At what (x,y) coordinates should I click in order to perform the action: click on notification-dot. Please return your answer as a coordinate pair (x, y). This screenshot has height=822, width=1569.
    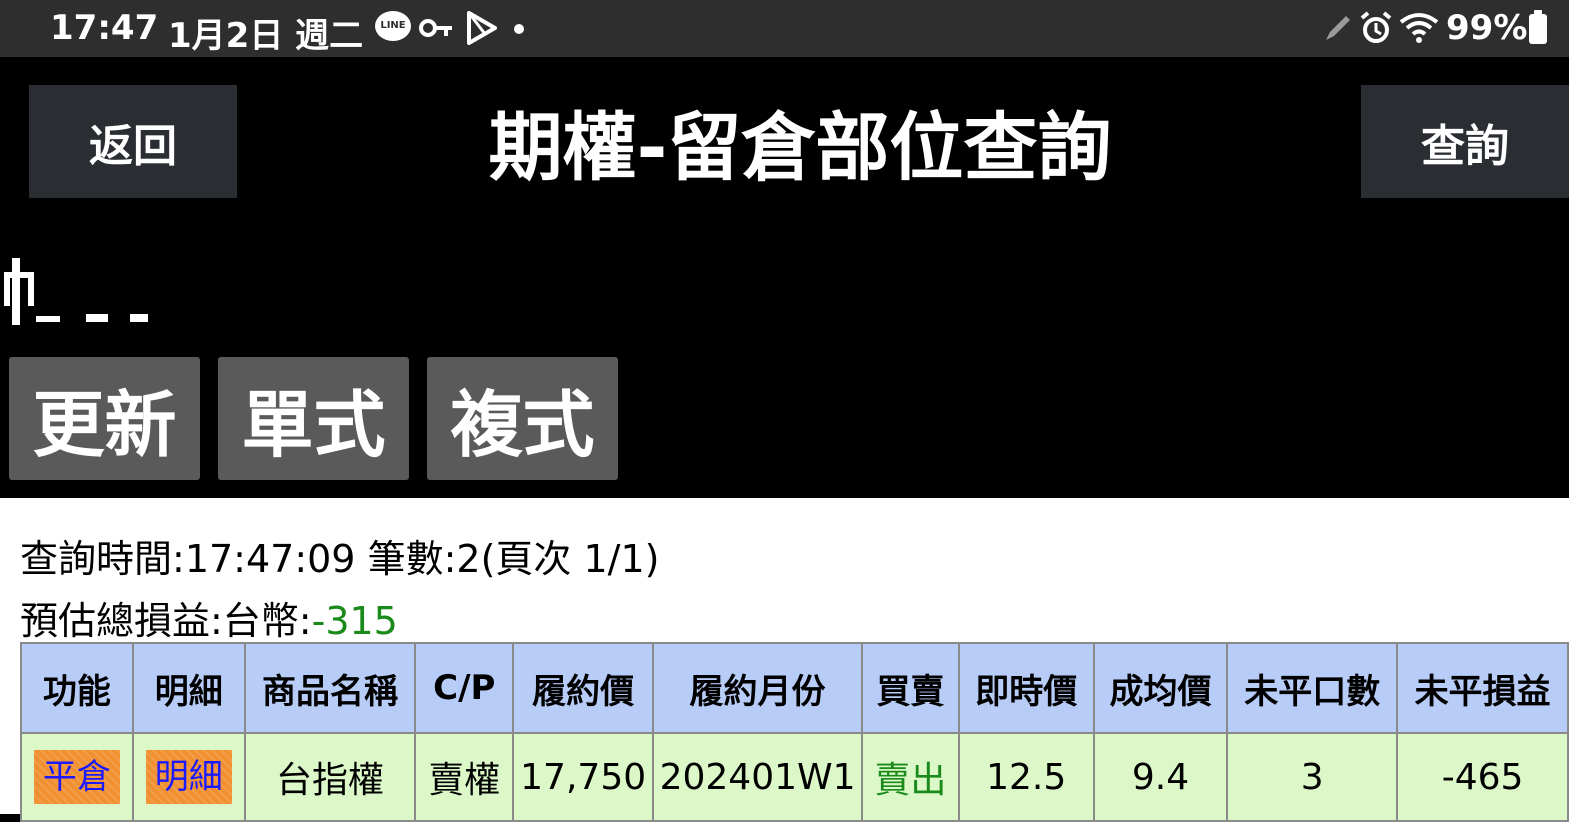
    Looking at the image, I should click on (519, 29).